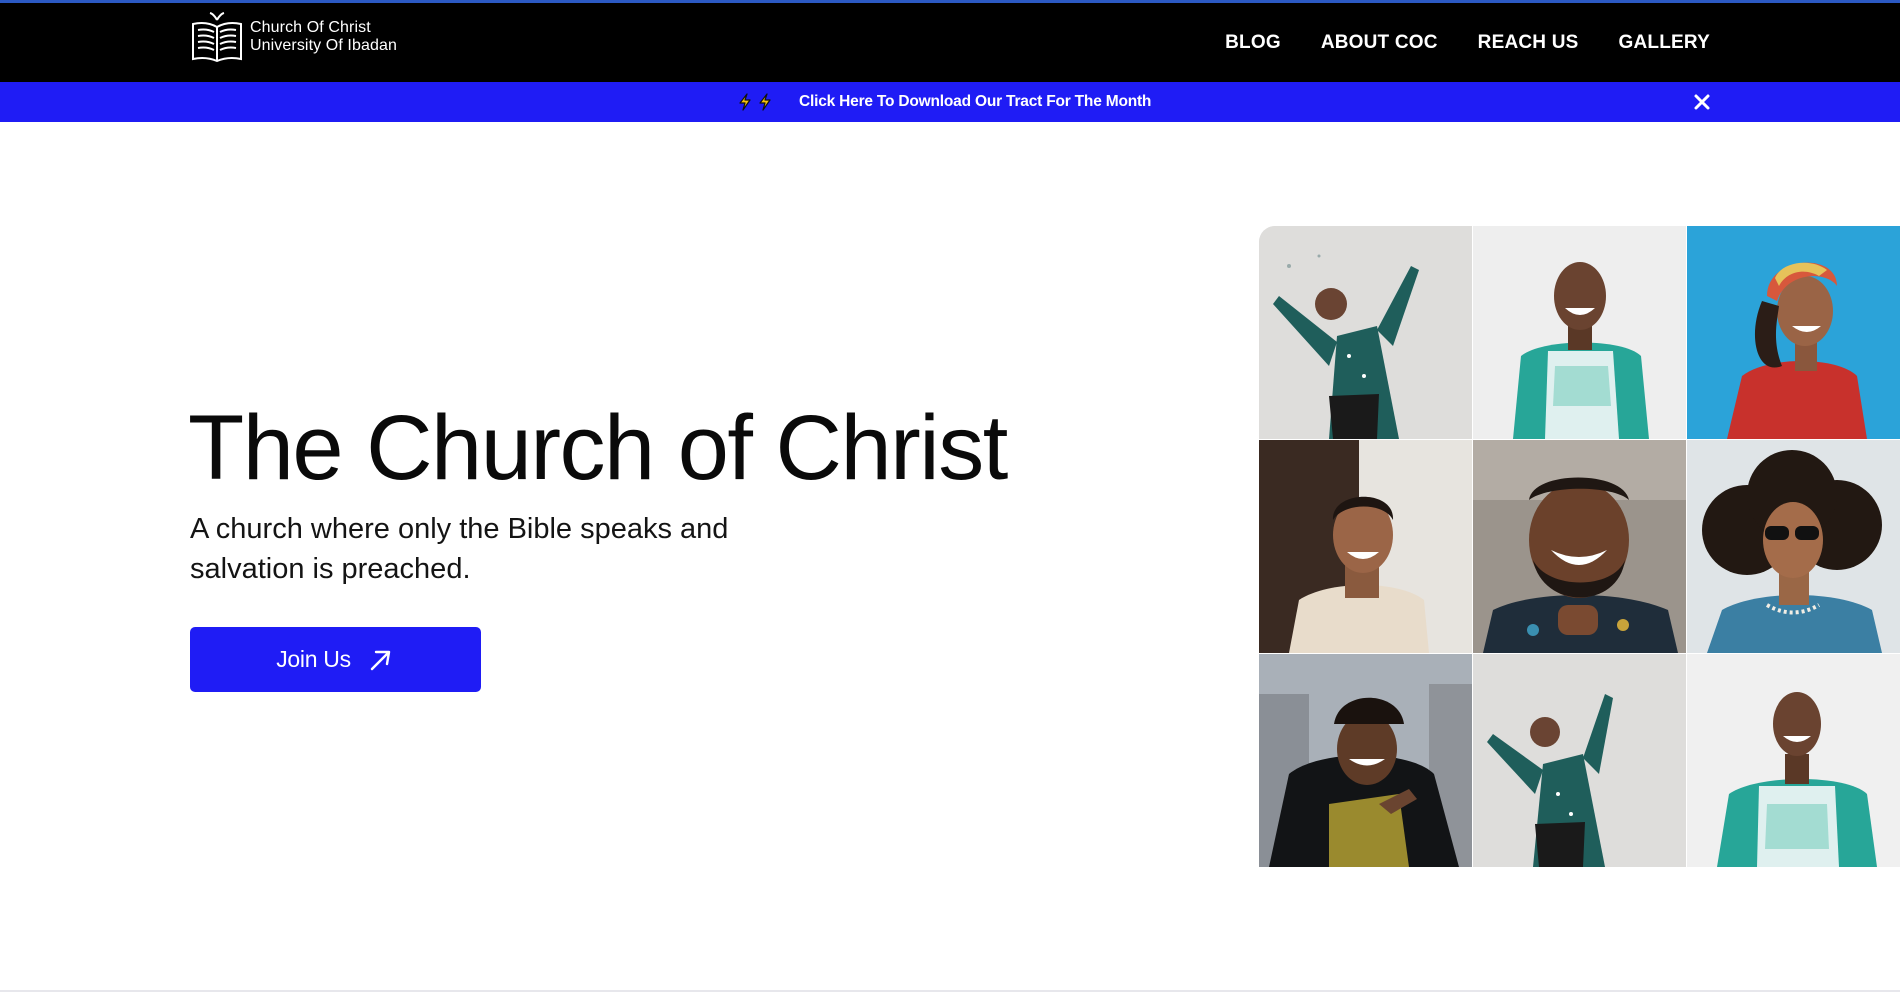 This screenshot has width=1900, height=992. What do you see at coordinates (1664, 43) in the screenshot?
I see `nav-gallery: GALLERY` at bounding box center [1664, 43].